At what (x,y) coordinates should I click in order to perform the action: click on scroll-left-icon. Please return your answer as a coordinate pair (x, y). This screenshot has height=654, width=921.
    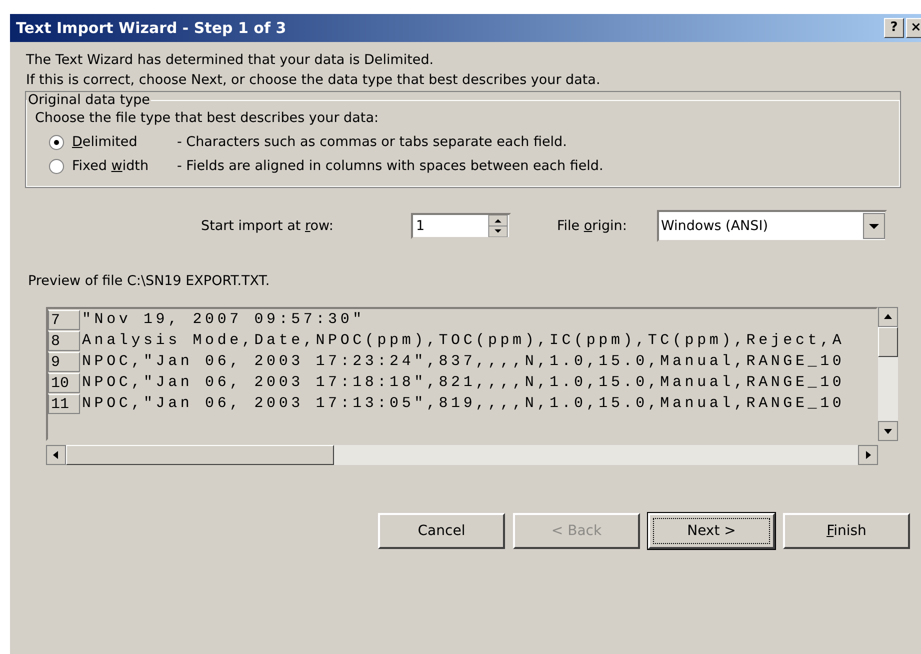
    Looking at the image, I should click on (56, 455).